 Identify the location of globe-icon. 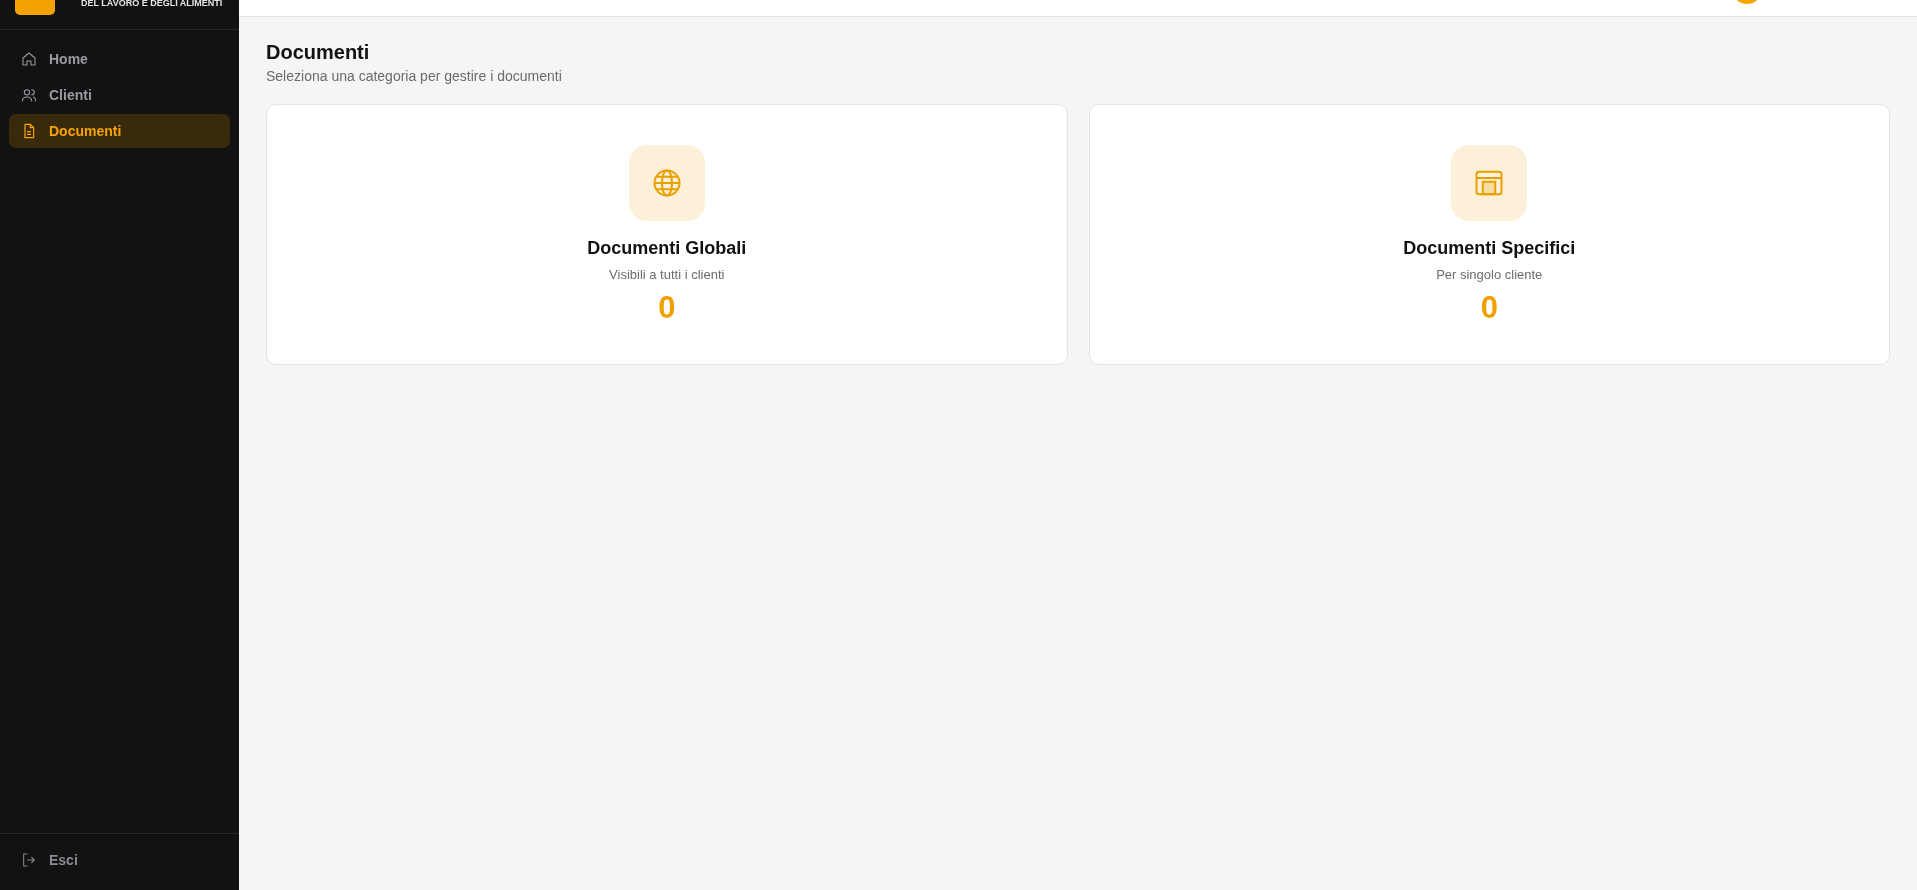
(666, 183).